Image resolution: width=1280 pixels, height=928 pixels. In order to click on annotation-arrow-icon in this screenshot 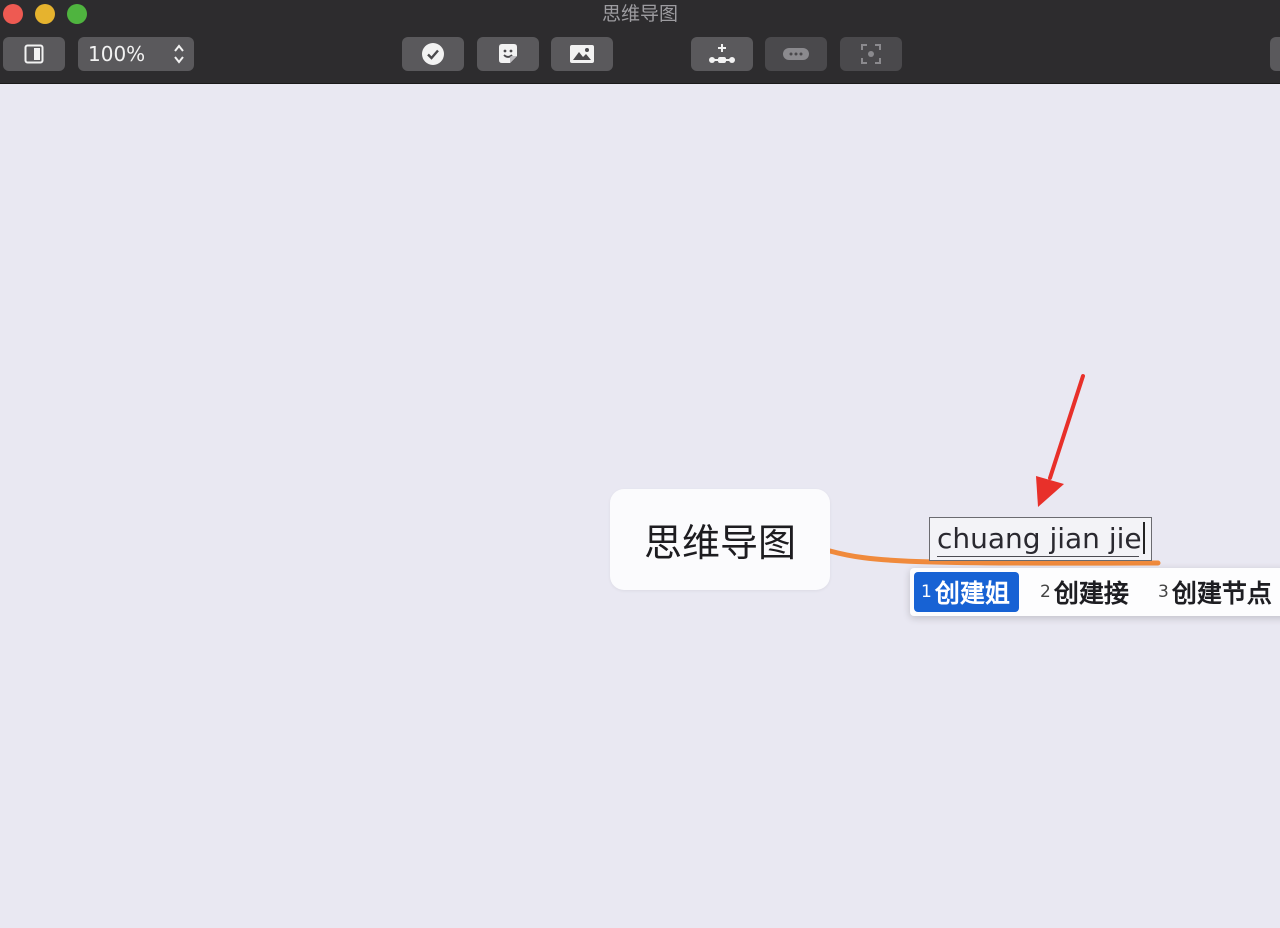, I will do `click(1060, 440)`.